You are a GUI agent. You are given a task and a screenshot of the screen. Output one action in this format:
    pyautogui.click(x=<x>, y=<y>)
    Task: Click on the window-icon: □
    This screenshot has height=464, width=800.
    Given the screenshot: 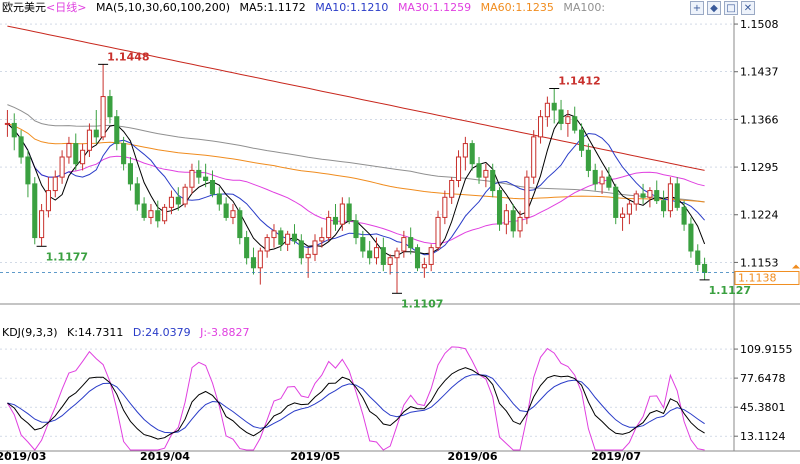 What is the action you would take?
    pyautogui.click(x=731, y=8)
    